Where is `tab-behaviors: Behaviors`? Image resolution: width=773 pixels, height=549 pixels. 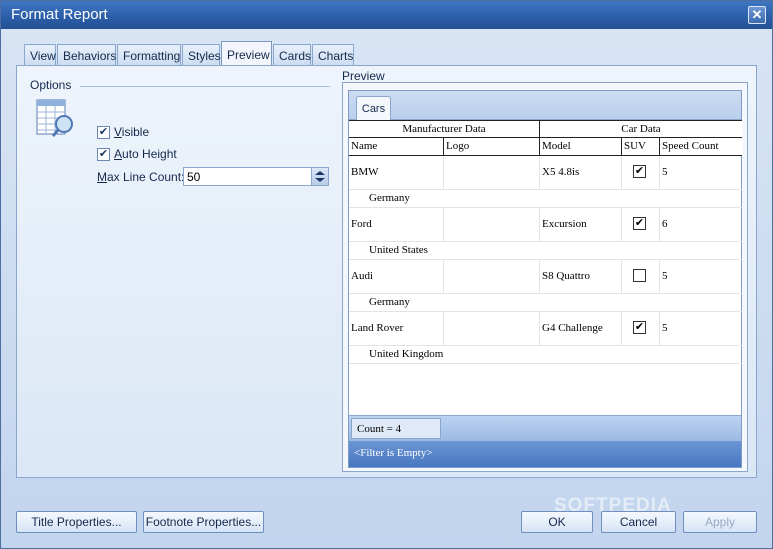
tab-behaviors: Behaviors is located at coordinates (86, 55).